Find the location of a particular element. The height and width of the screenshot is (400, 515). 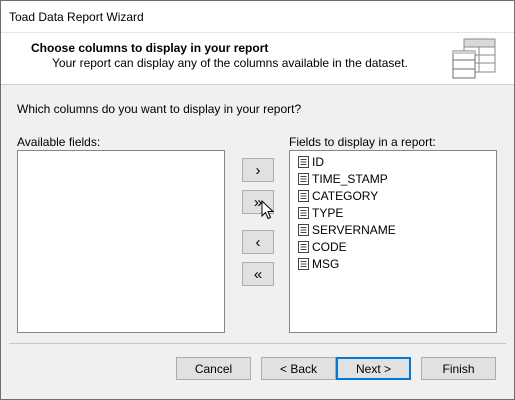

list-item: ID is located at coordinates (393, 161).